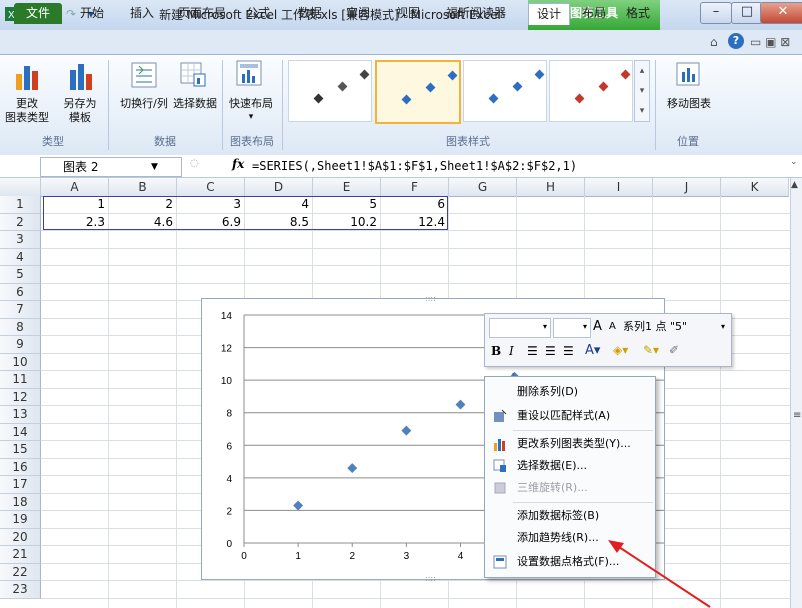  I want to click on row-header-12: 12, so click(20, 397).